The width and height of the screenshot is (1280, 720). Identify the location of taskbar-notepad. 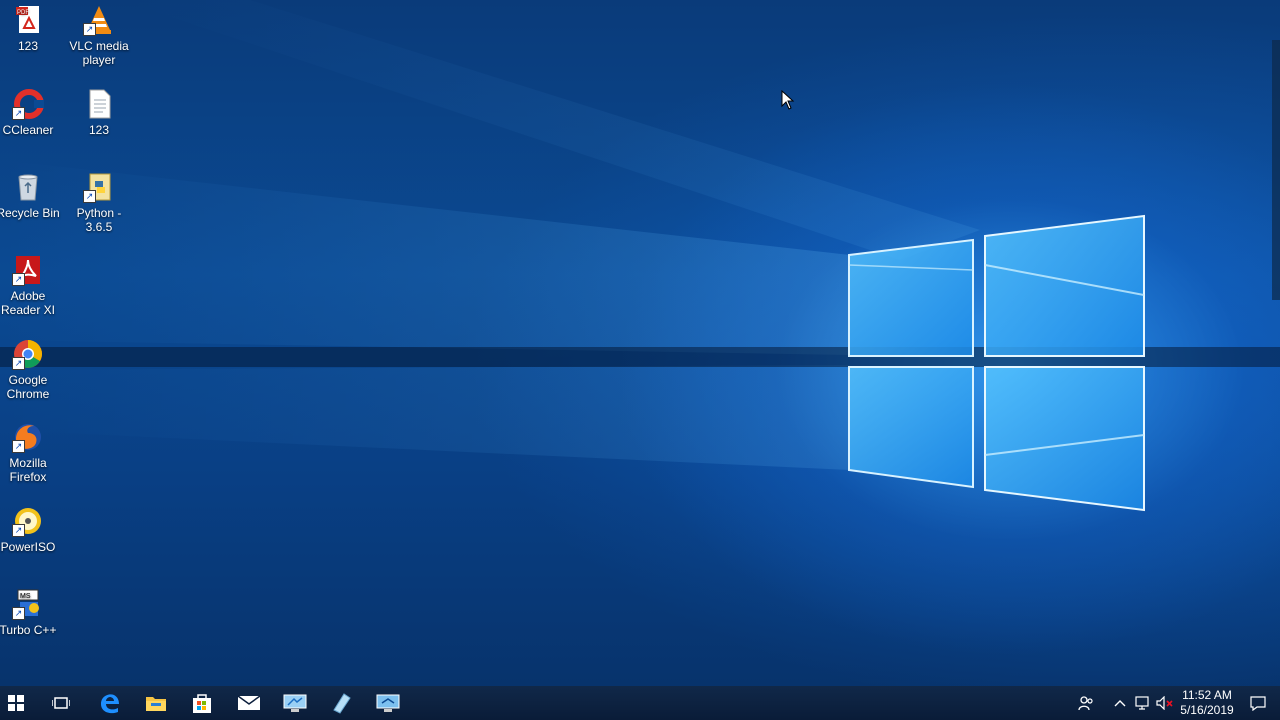
(341, 703).